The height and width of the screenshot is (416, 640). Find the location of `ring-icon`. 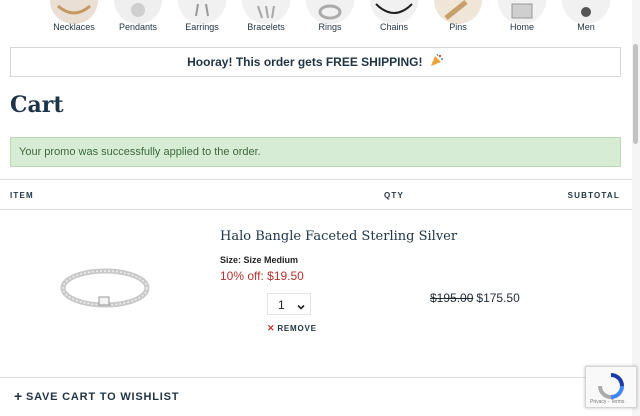

ring-icon is located at coordinates (330, 12).